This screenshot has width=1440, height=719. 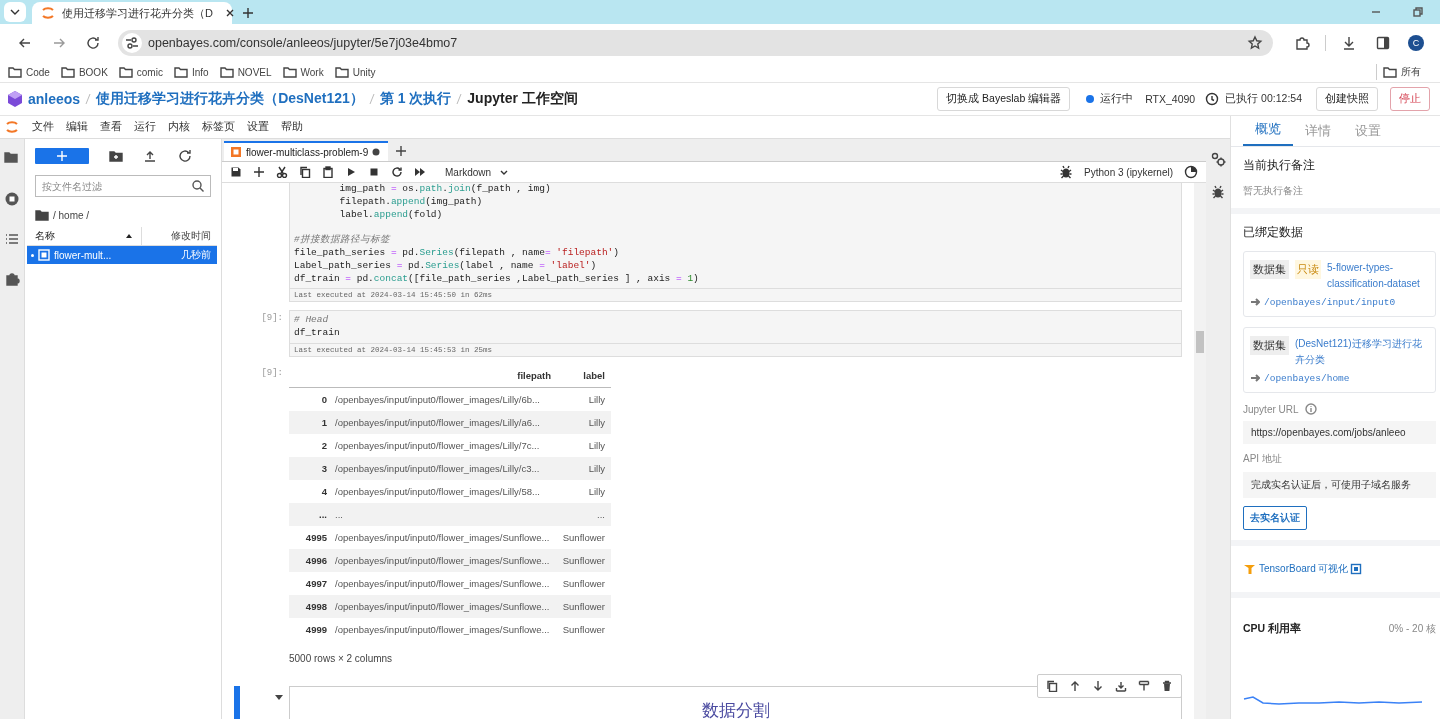 I want to click on cpu-range: 0% - 20 核, so click(x=1412, y=629).